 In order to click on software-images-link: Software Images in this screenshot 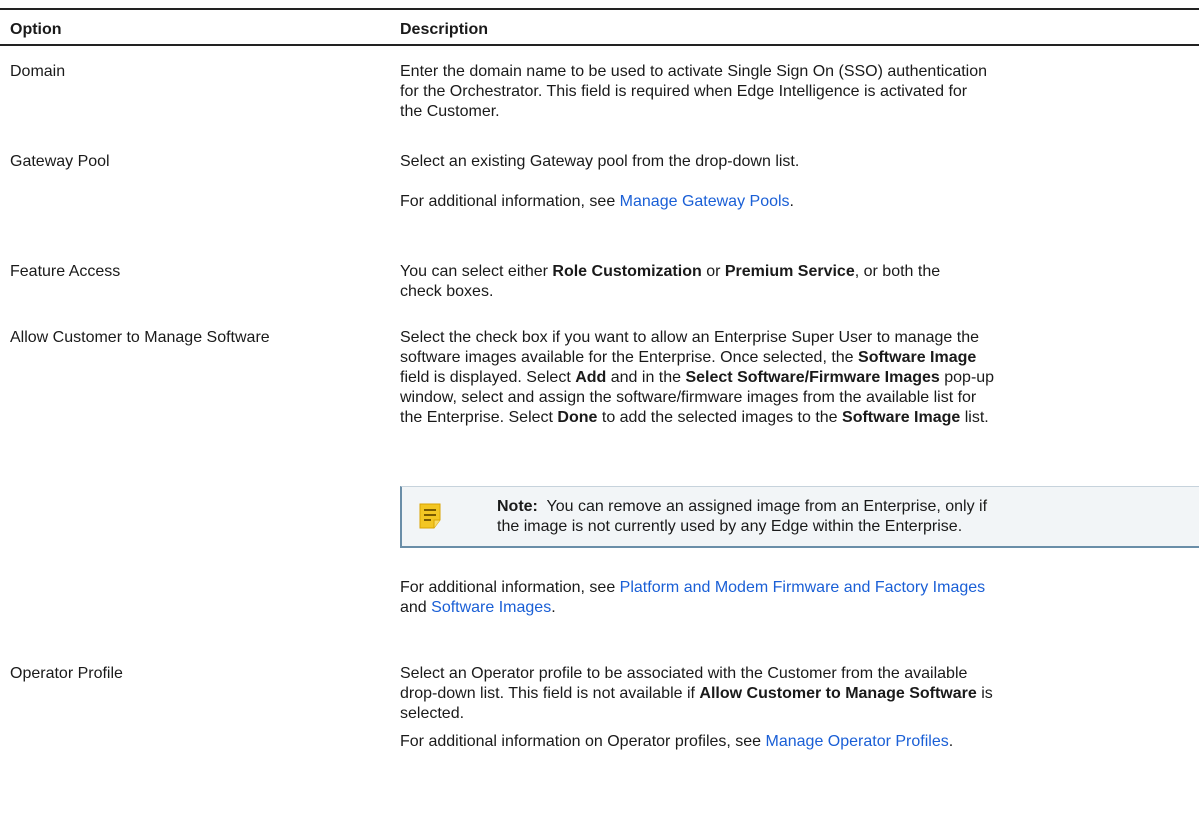, I will do `click(491, 607)`.